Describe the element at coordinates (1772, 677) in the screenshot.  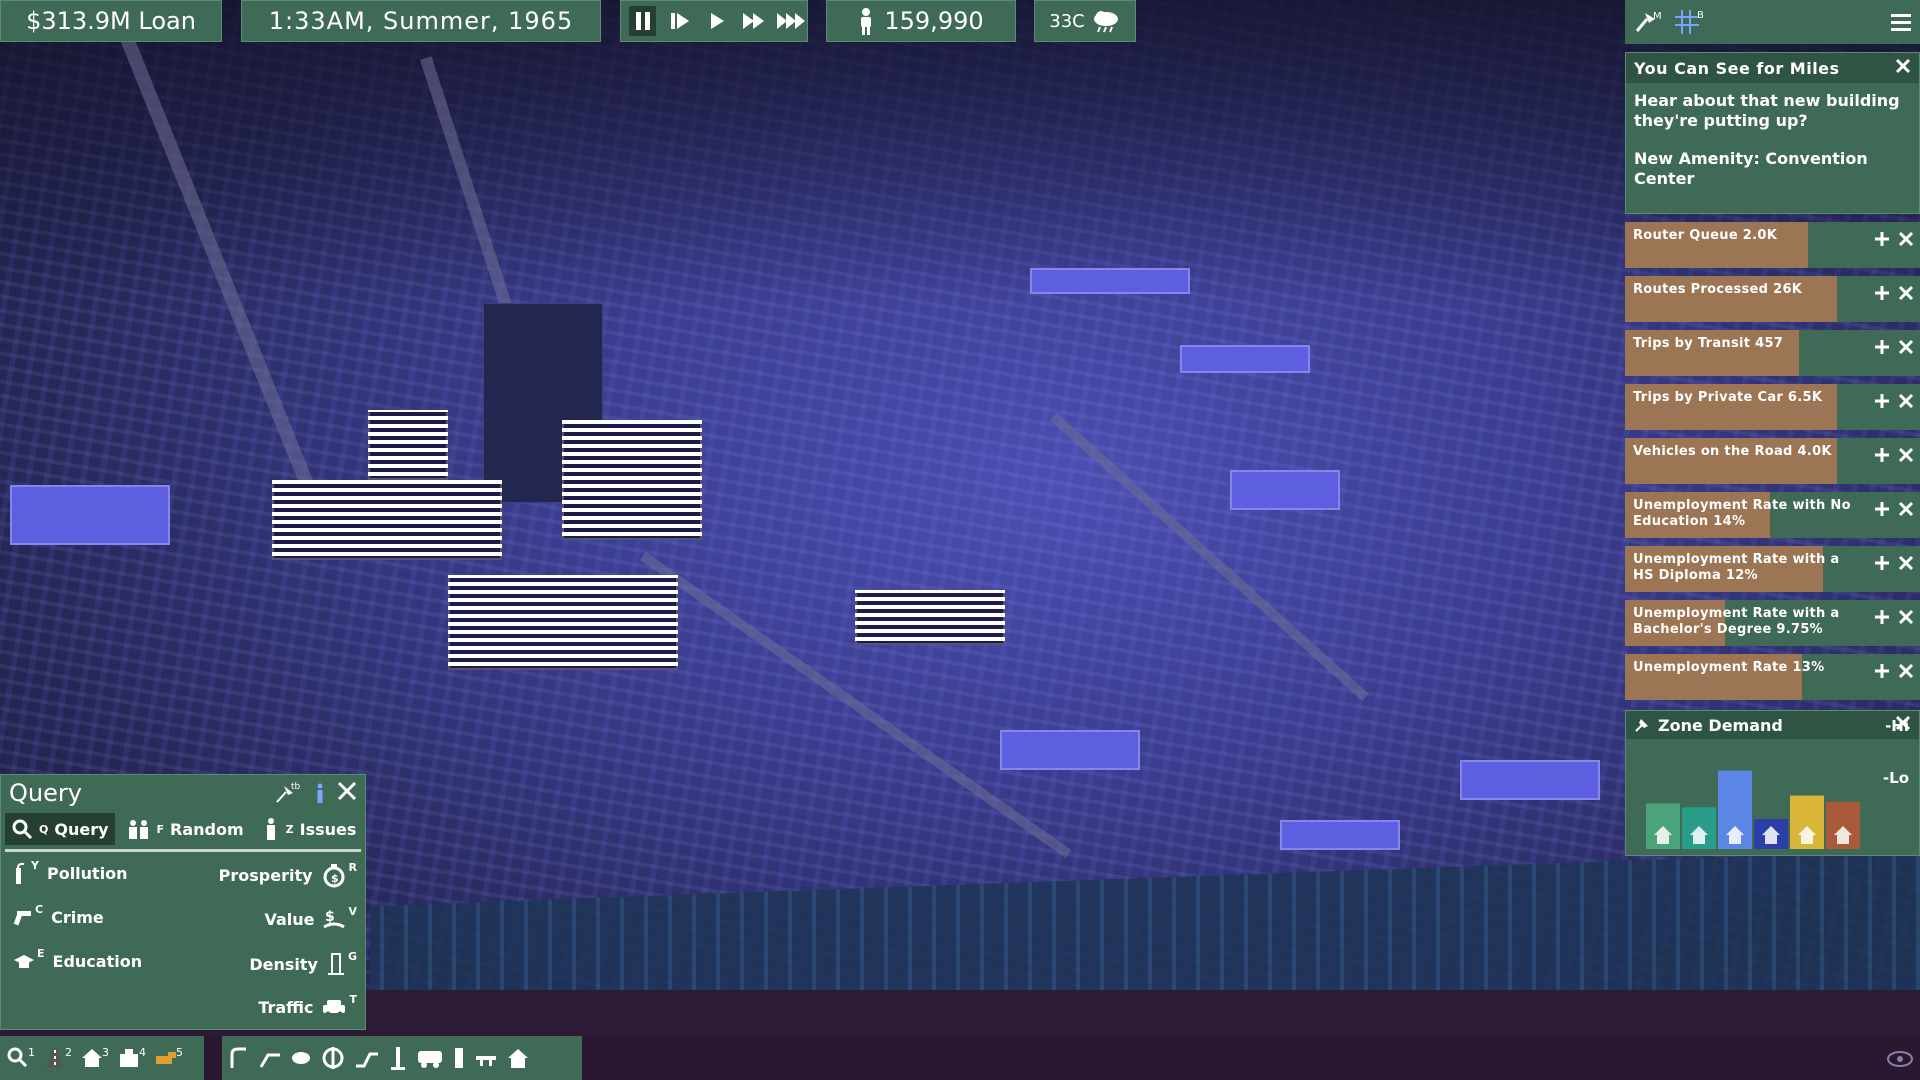
I see `stat-row: Unemployment Rate 13%` at that location.